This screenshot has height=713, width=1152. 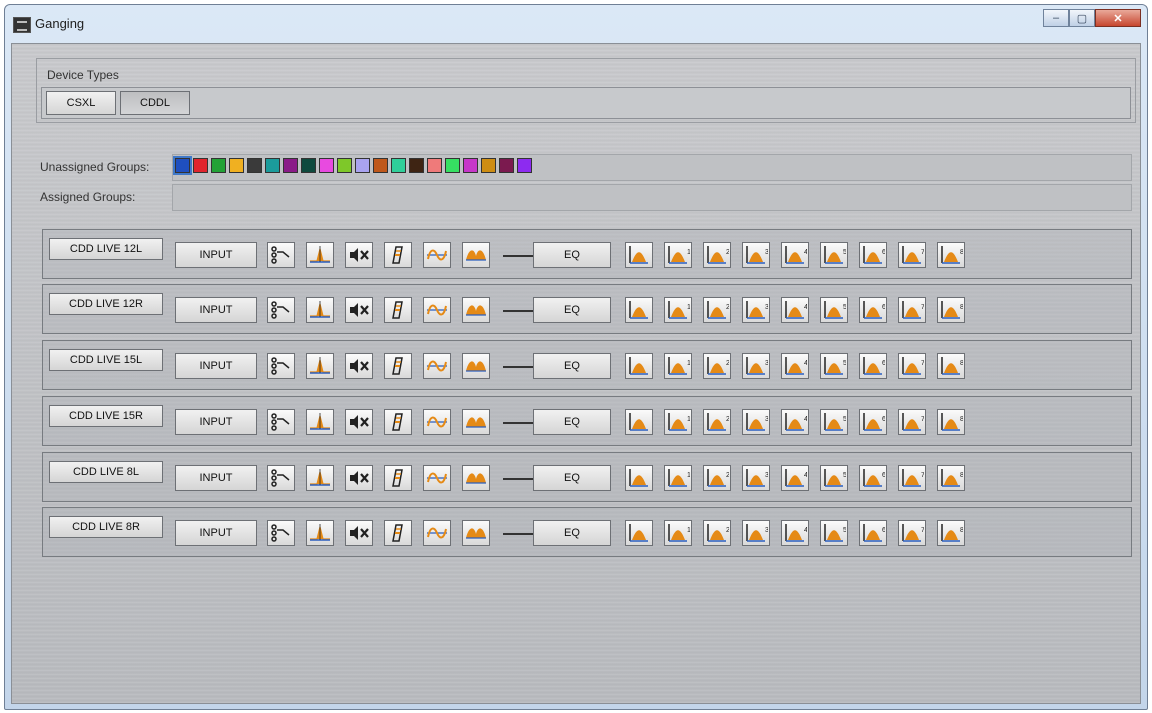 What do you see at coordinates (106, 360) in the screenshot?
I see `device-name-button: CDD LIVE 15L` at bounding box center [106, 360].